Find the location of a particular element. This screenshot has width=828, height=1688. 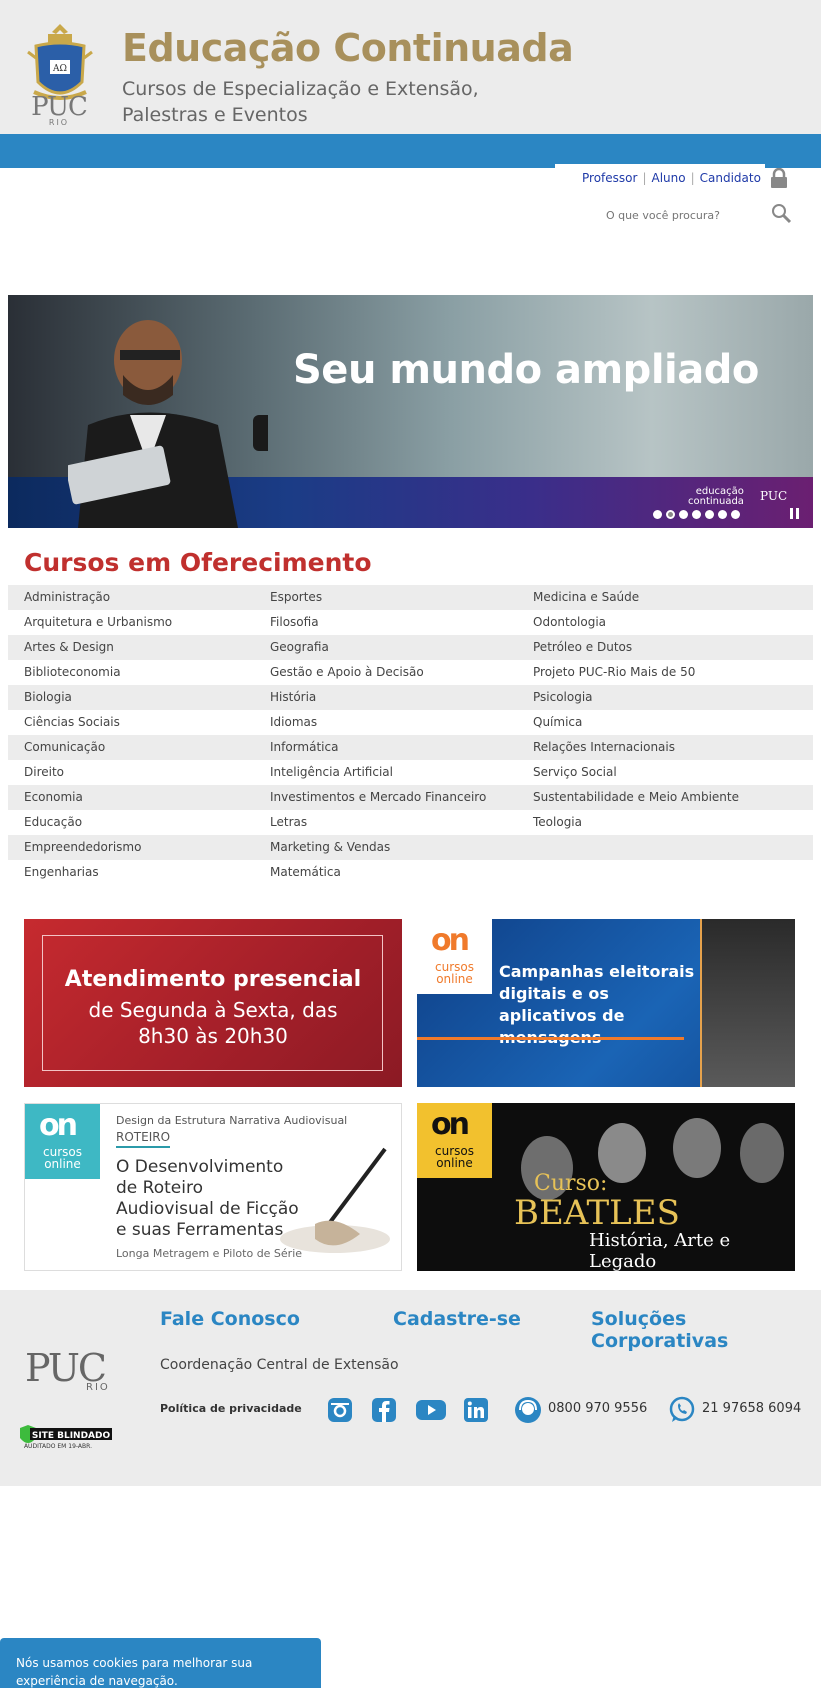

banner-atendimento-subtitle: de Segunda à Sexta, das 8h30 às 20h30 is located at coordinates (213, 1023).